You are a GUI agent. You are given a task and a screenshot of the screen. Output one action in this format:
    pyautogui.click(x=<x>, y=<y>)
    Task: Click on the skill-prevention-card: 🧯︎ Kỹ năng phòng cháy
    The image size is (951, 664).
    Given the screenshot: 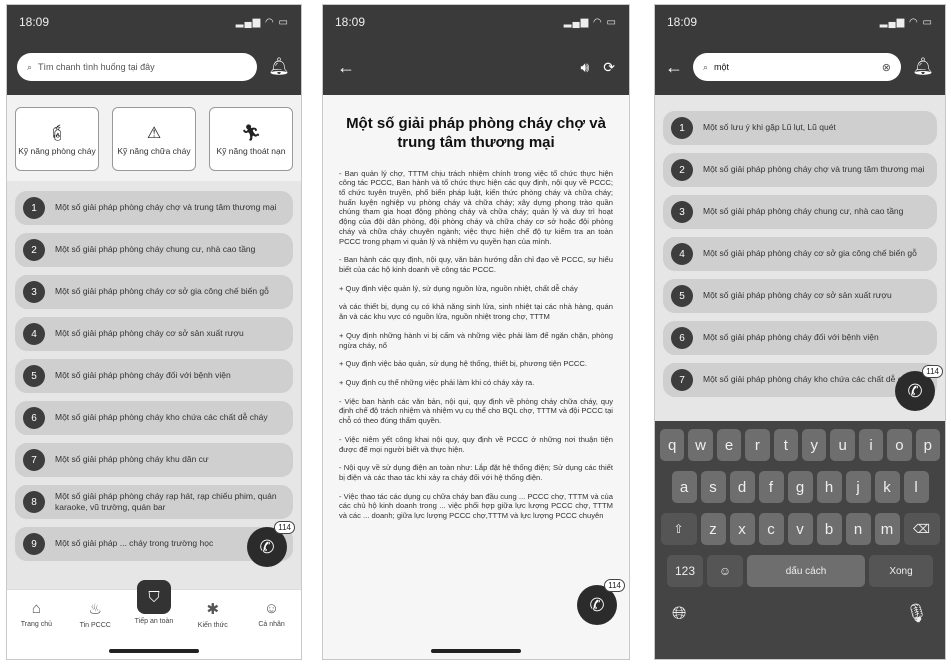 What is the action you would take?
    pyautogui.click(x=57, y=139)
    